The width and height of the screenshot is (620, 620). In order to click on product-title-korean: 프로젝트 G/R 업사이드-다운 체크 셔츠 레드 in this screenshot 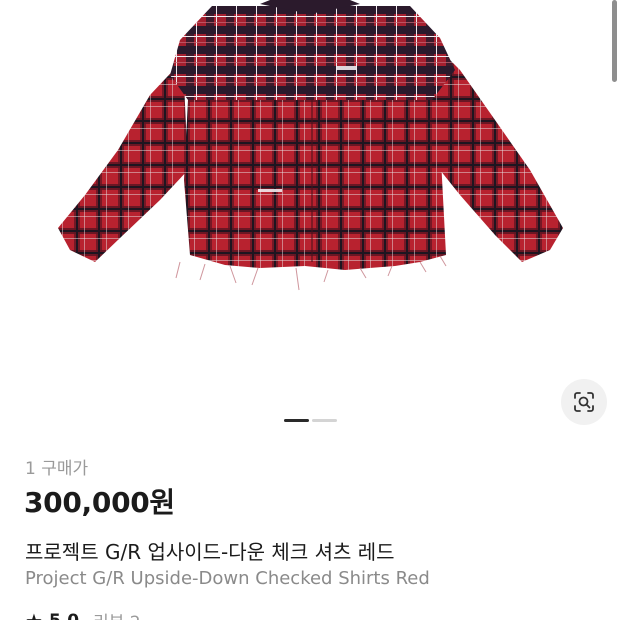, I will do `click(210, 552)`.